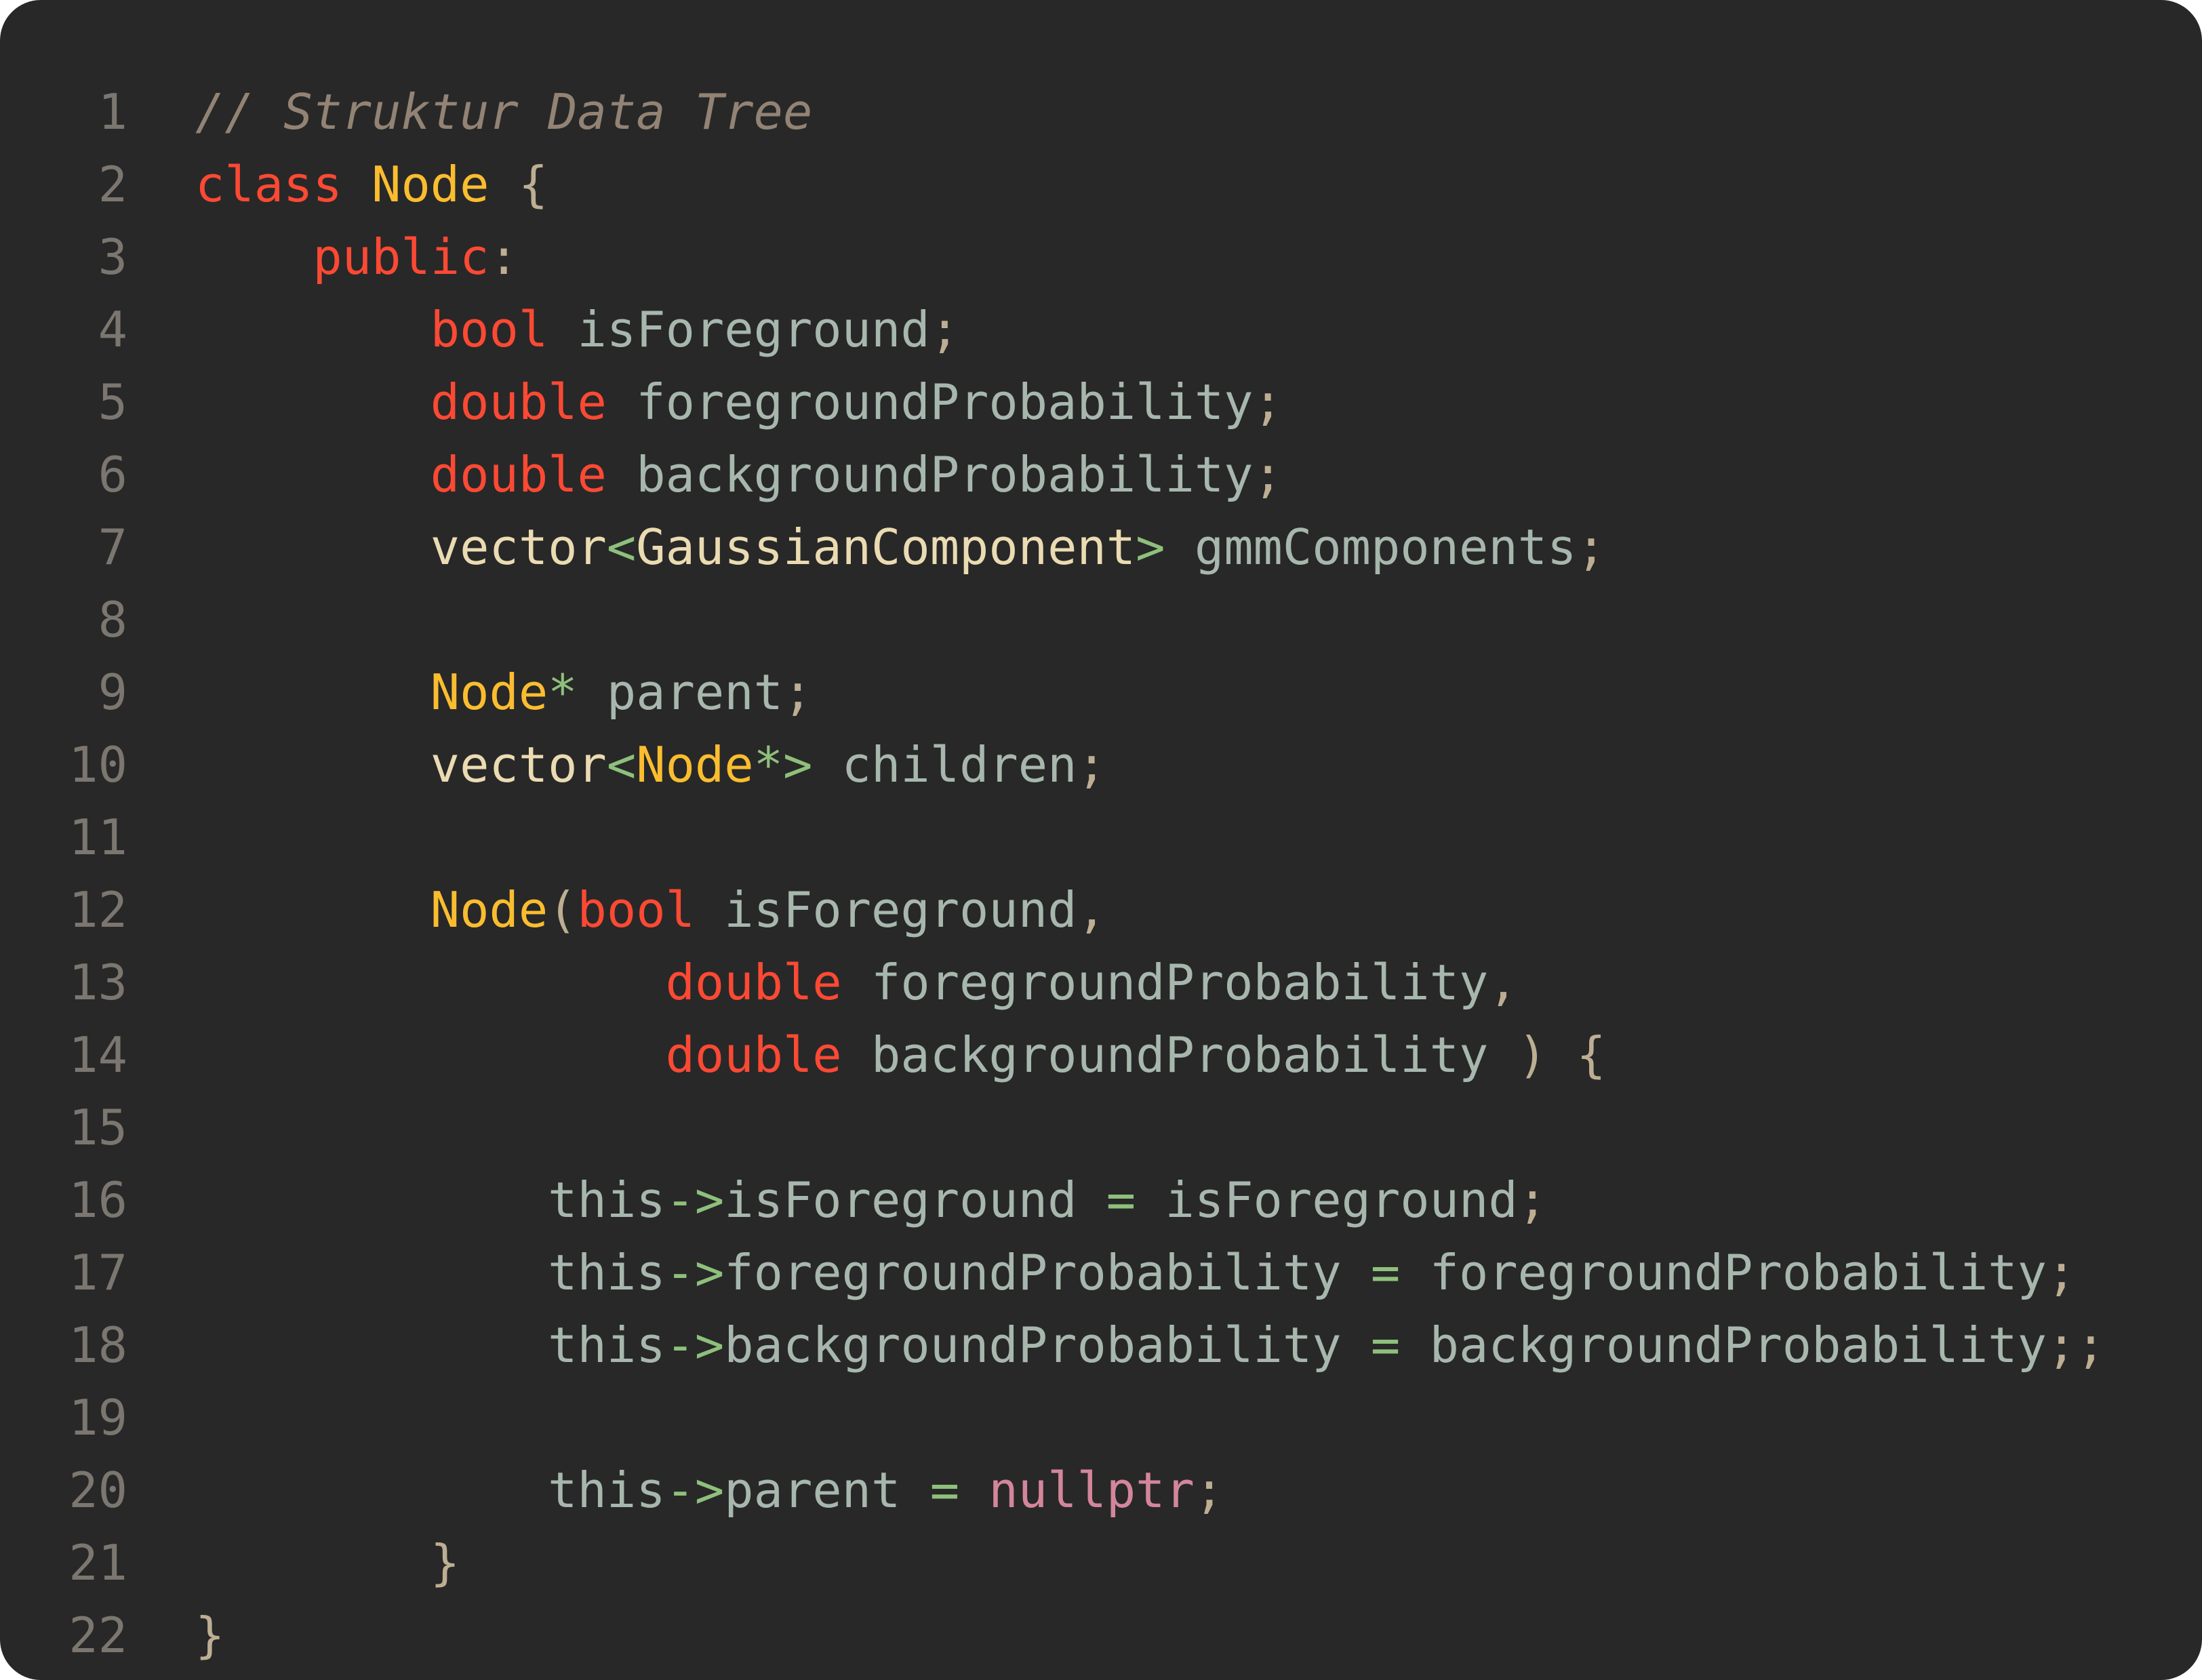 The width and height of the screenshot is (2202, 1680). I want to click on code-line: 3 public:, so click(1101, 257).